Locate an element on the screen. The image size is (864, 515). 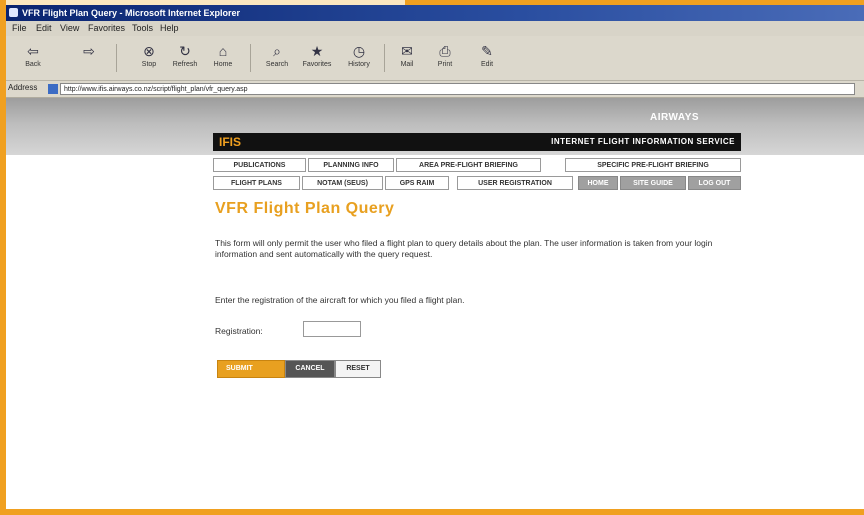
print-icon: ⎙ is located at coordinates (445, 51).